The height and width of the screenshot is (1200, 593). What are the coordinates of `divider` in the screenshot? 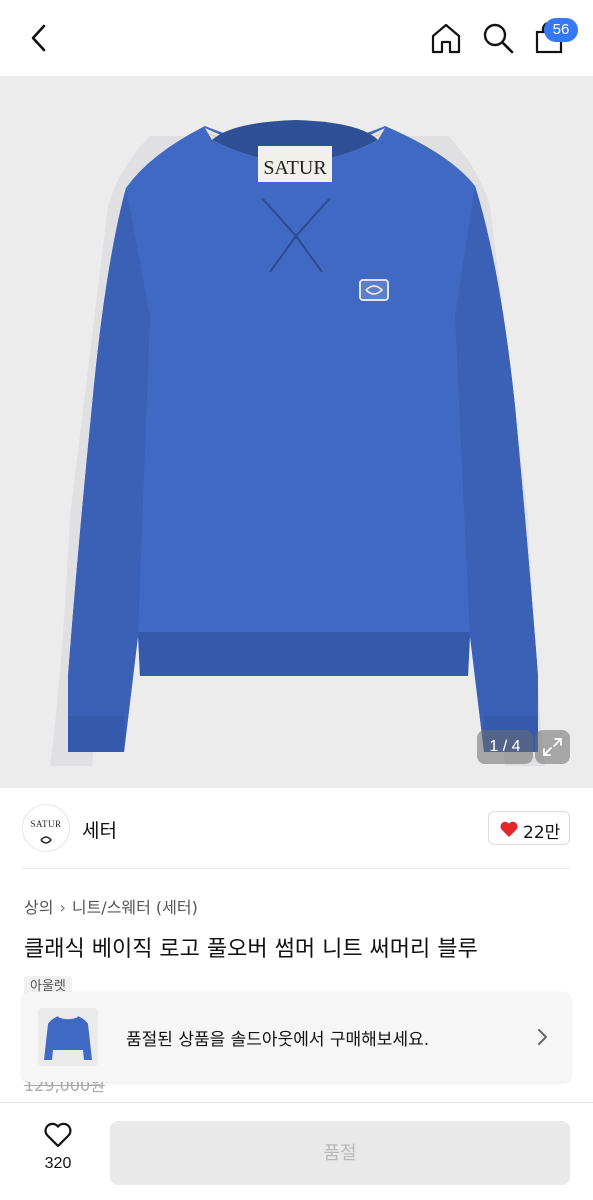 It's located at (296, 868).